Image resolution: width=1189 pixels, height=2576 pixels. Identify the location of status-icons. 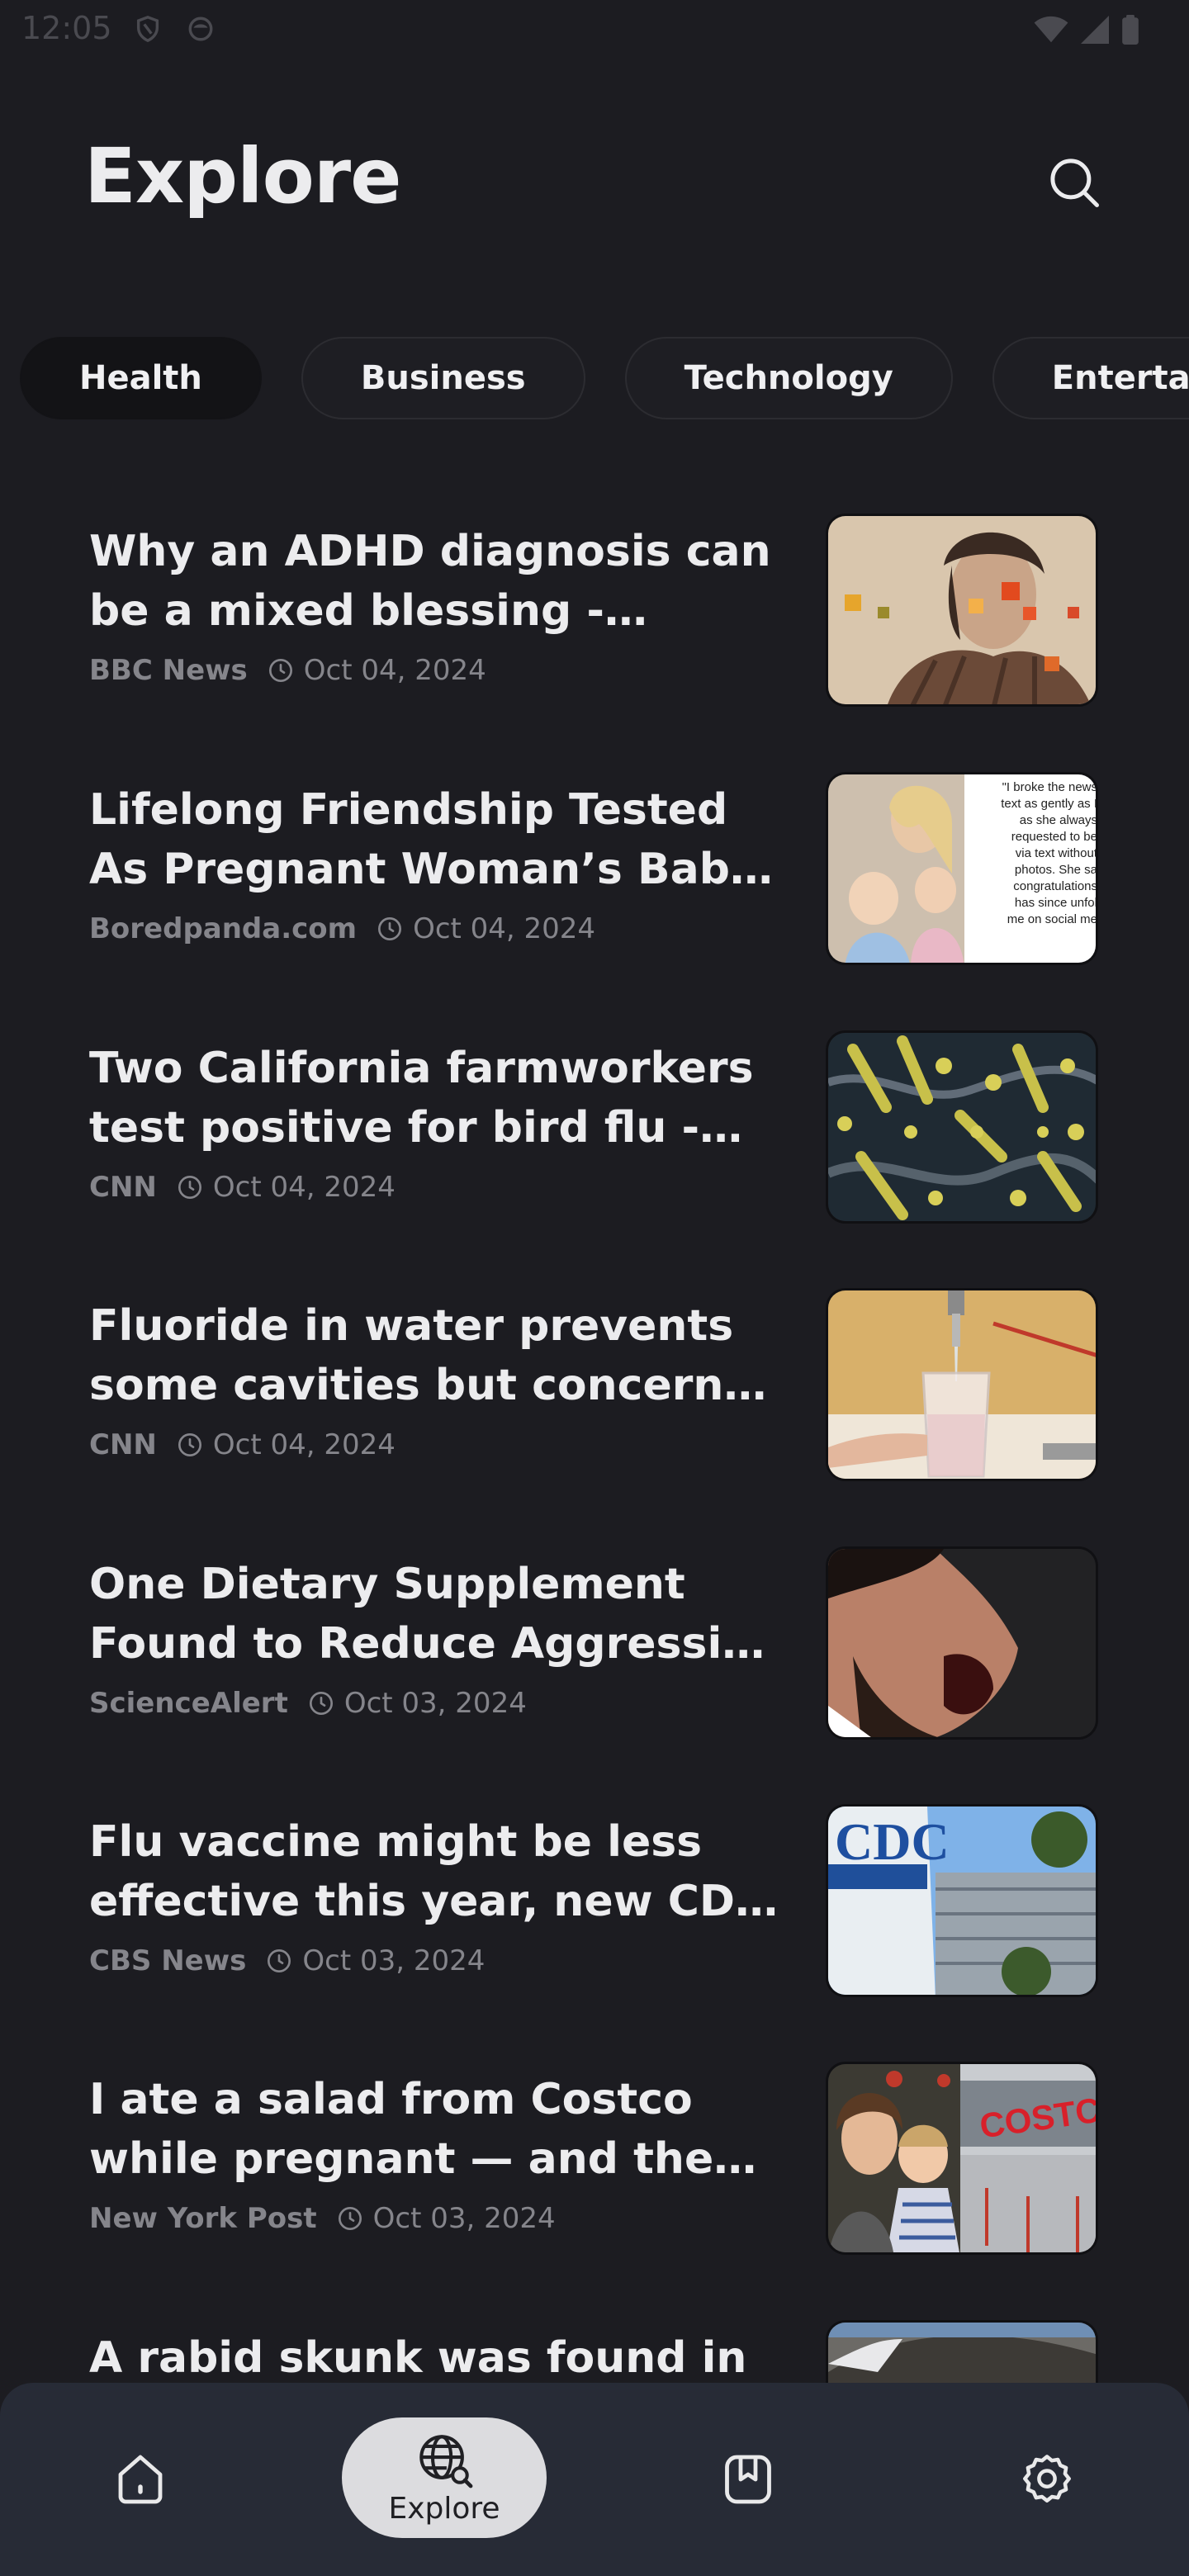
(1086, 30).